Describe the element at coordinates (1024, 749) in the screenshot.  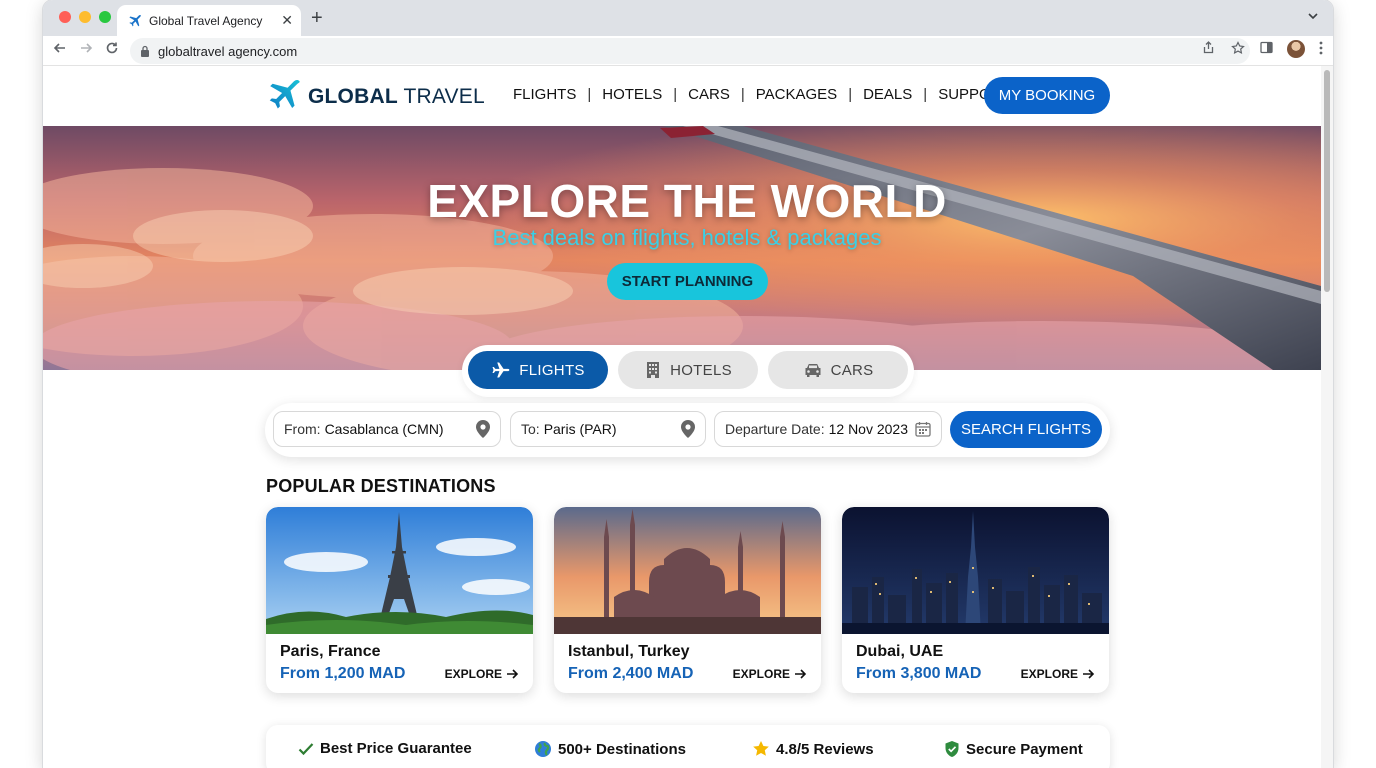
I see `feature-label: Secure Payment` at that location.